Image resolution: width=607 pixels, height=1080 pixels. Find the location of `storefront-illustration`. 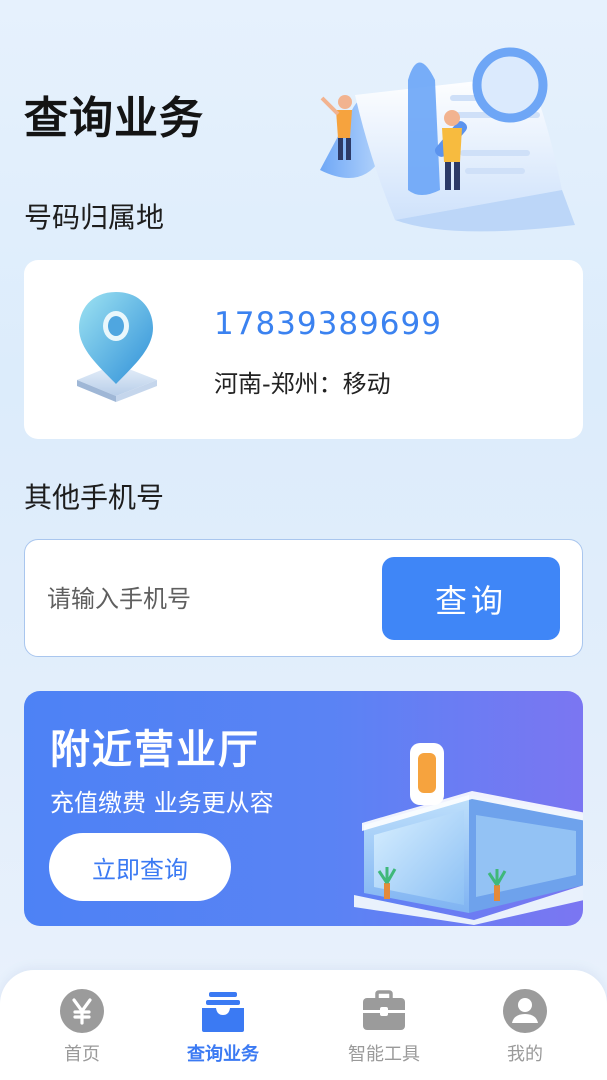

storefront-illustration is located at coordinates (468, 834).